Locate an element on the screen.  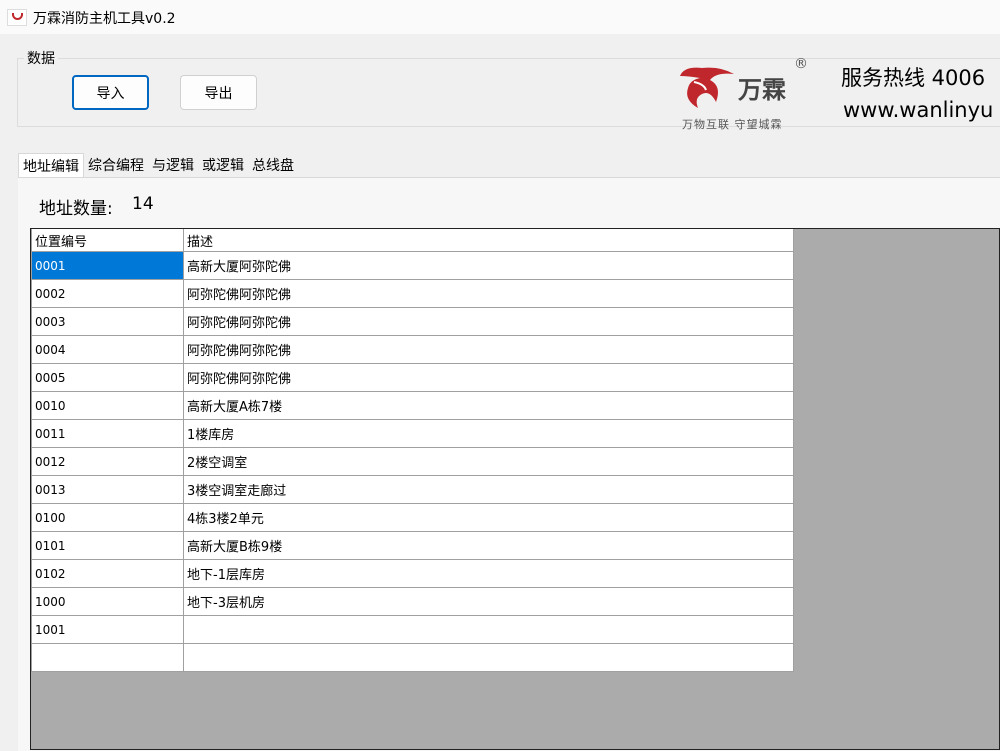
export-button: 导出 is located at coordinates (218, 92).